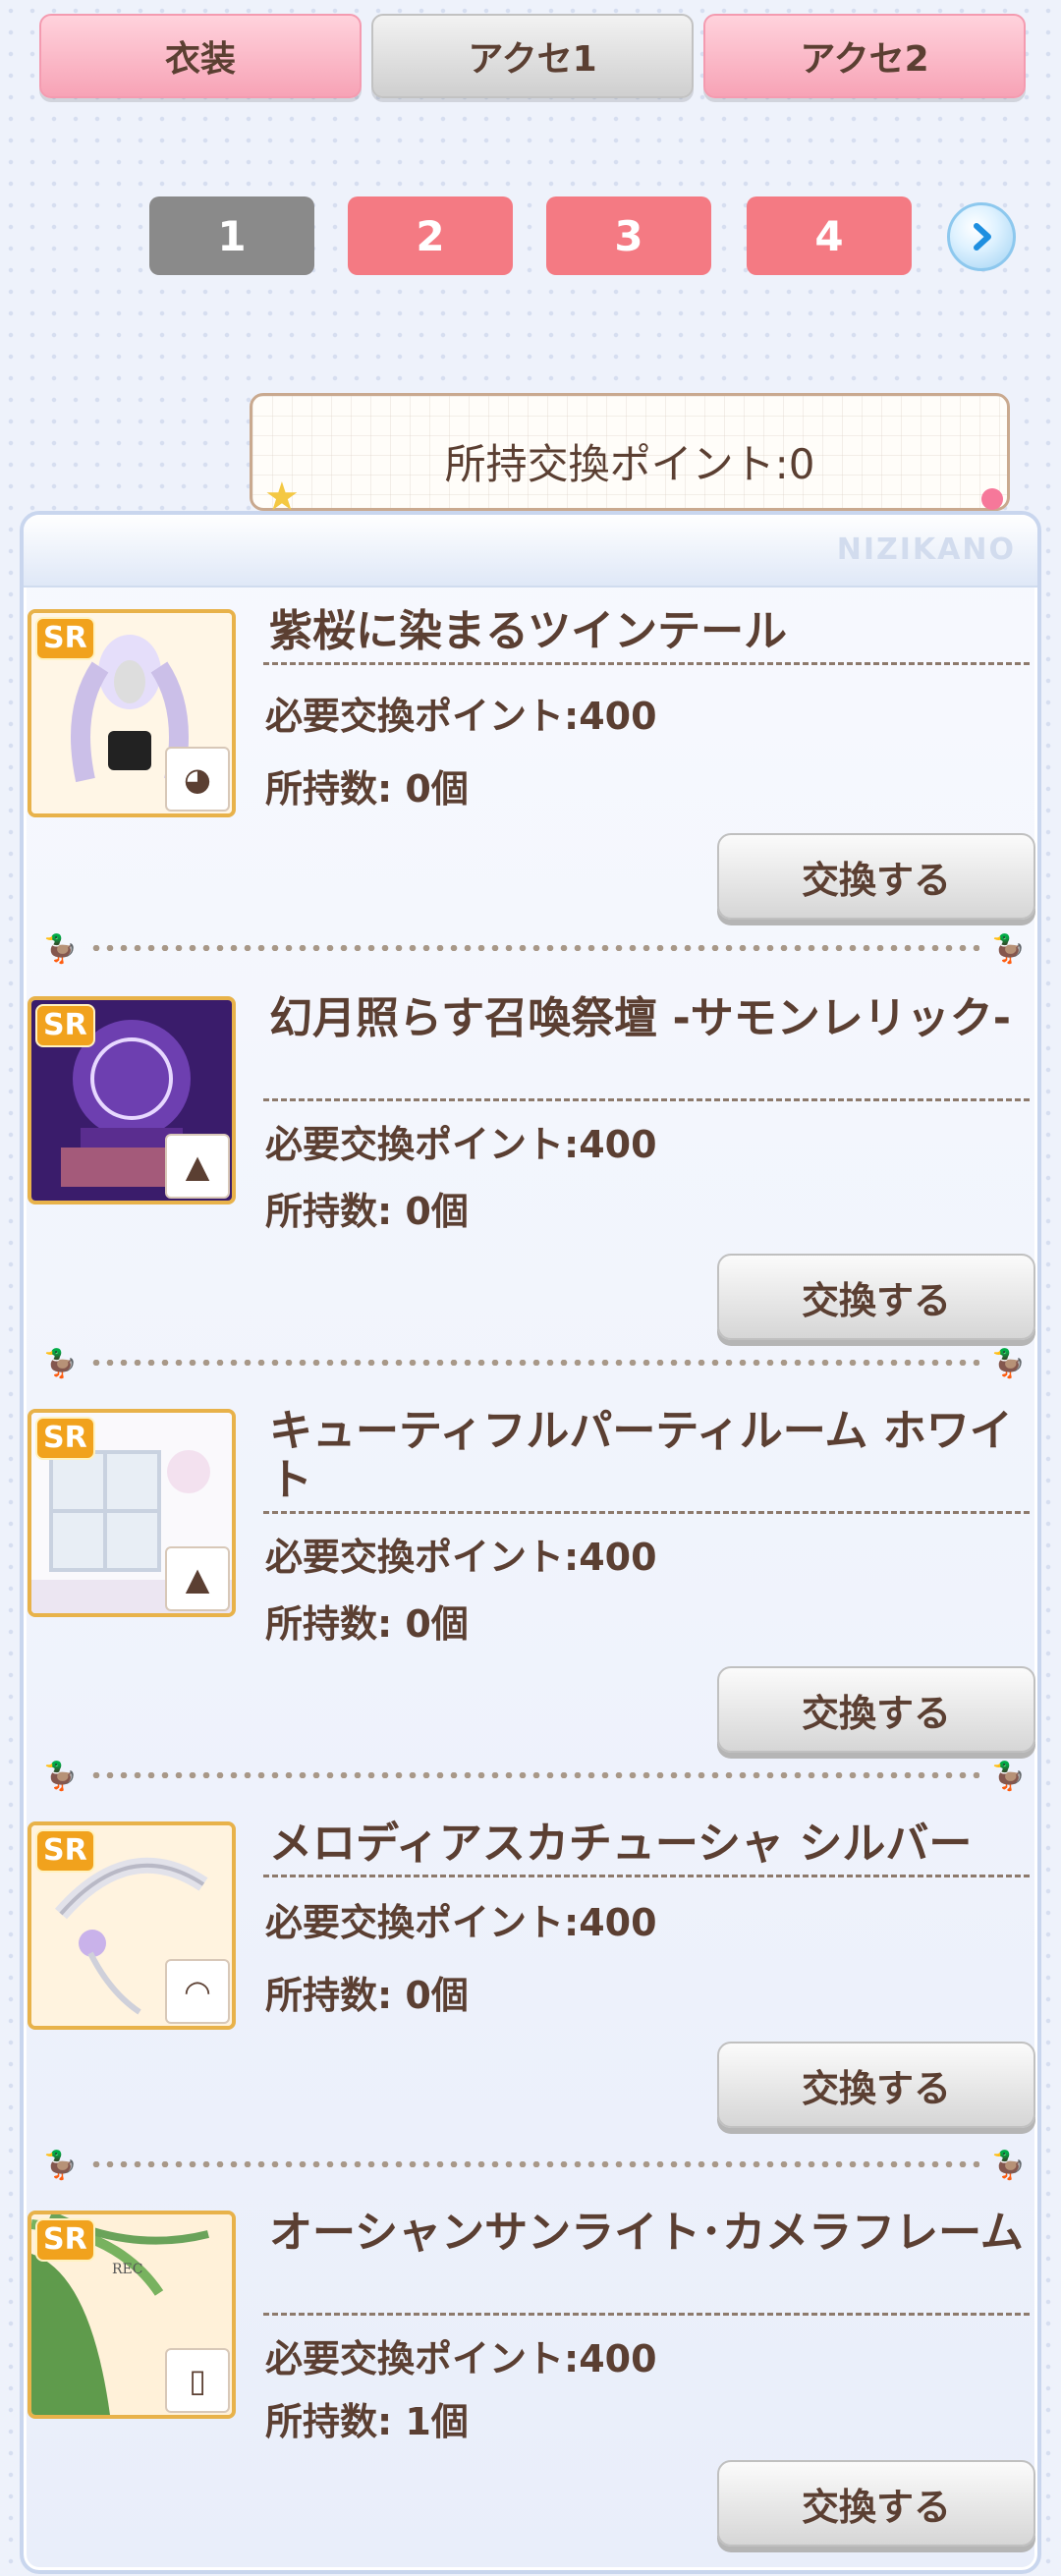 This screenshot has height=2576, width=1061. What do you see at coordinates (132, 1925) in the screenshot?
I see `item-thumbnail: SR ◠` at bounding box center [132, 1925].